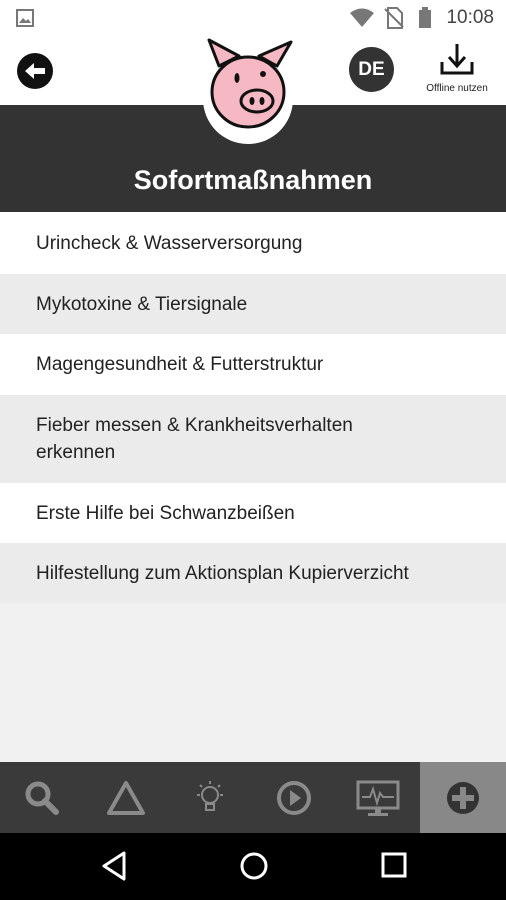 The width and height of the screenshot is (506, 900). I want to click on offline-label: Offline nutzen, so click(457, 88).